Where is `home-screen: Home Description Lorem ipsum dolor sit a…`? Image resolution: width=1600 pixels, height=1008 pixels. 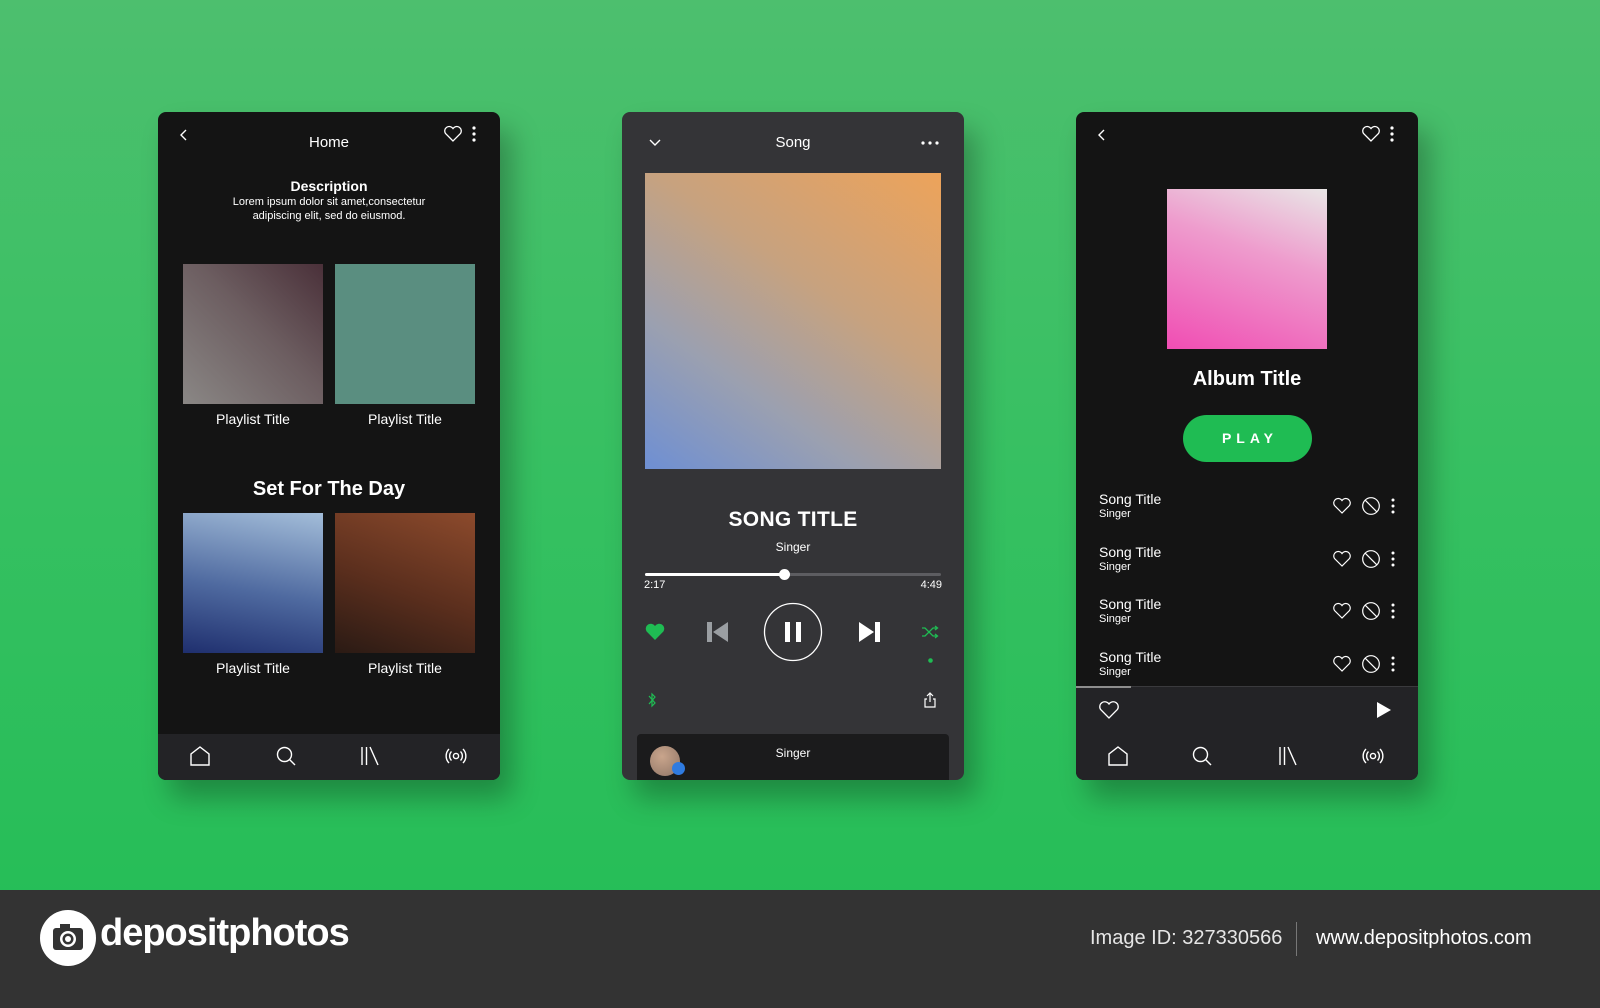 home-screen: Home Description Lorem ipsum dolor sit a… is located at coordinates (329, 446).